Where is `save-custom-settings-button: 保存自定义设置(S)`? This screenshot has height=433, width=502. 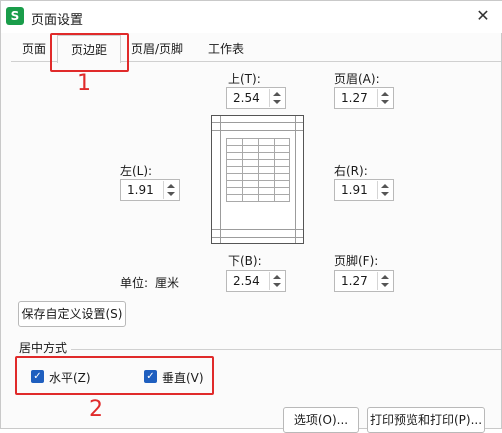
save-custom-settings-button: 保存自定义设置(S) is located at coordinates (72, 314).